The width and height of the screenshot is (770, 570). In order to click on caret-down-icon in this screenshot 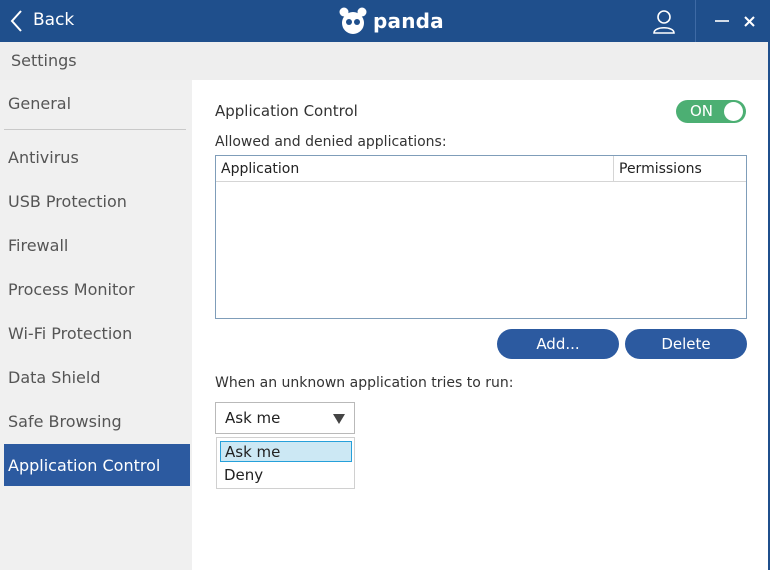, I will do `click(339, 419)`.